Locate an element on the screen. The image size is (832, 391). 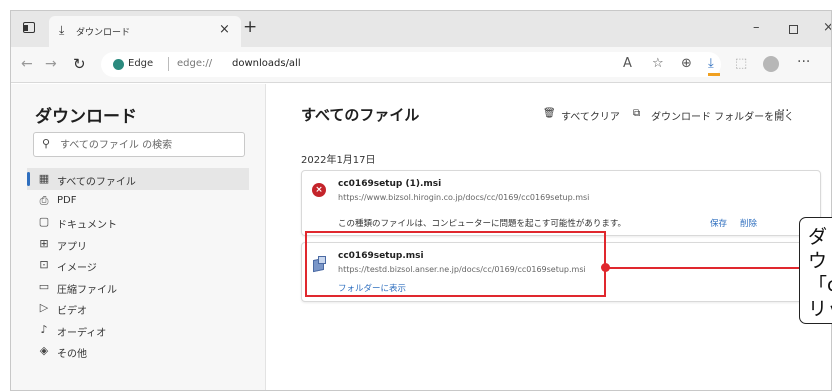
trash-icon: 🗑 is located at coordinates (549, 113).